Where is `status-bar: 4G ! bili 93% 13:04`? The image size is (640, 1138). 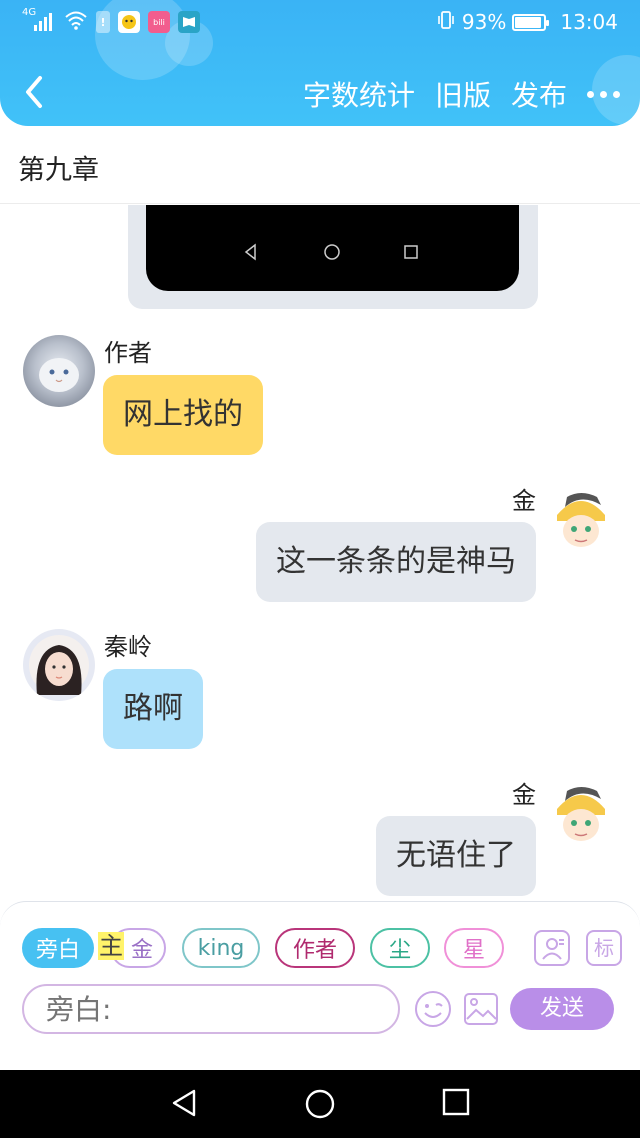
status-bar: 4G ! bili 93% 13:04 is located at coordinates (320, 22).